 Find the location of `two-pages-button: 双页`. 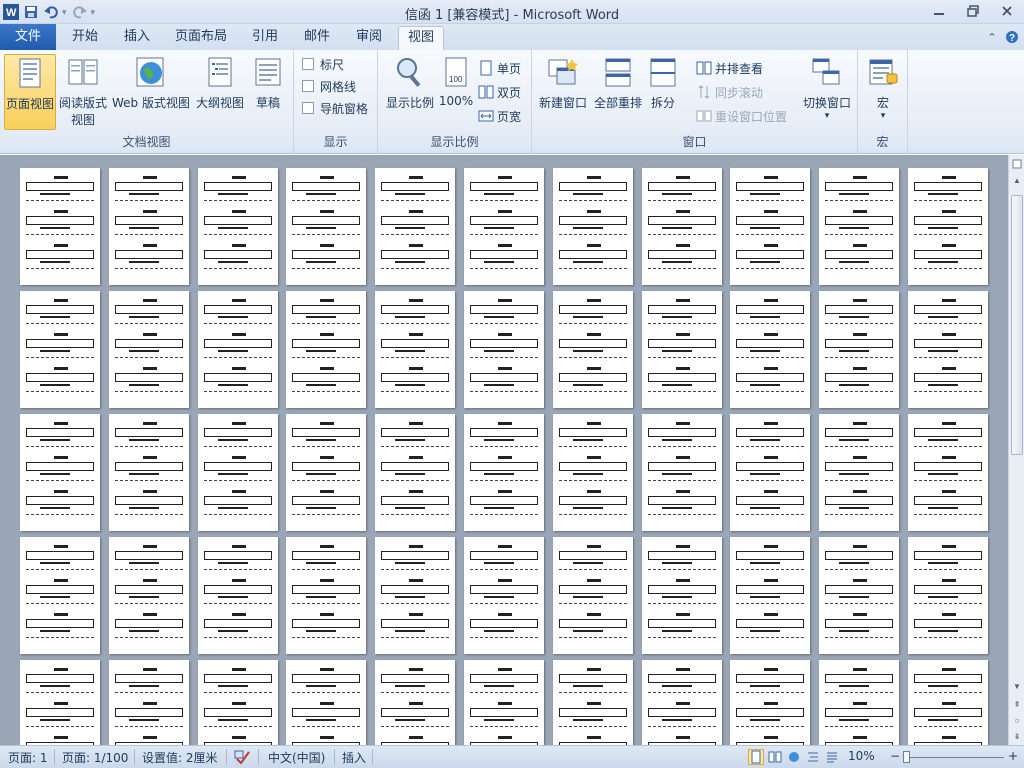

two-pages-button: 双页 is located at coordinates (499, 92).